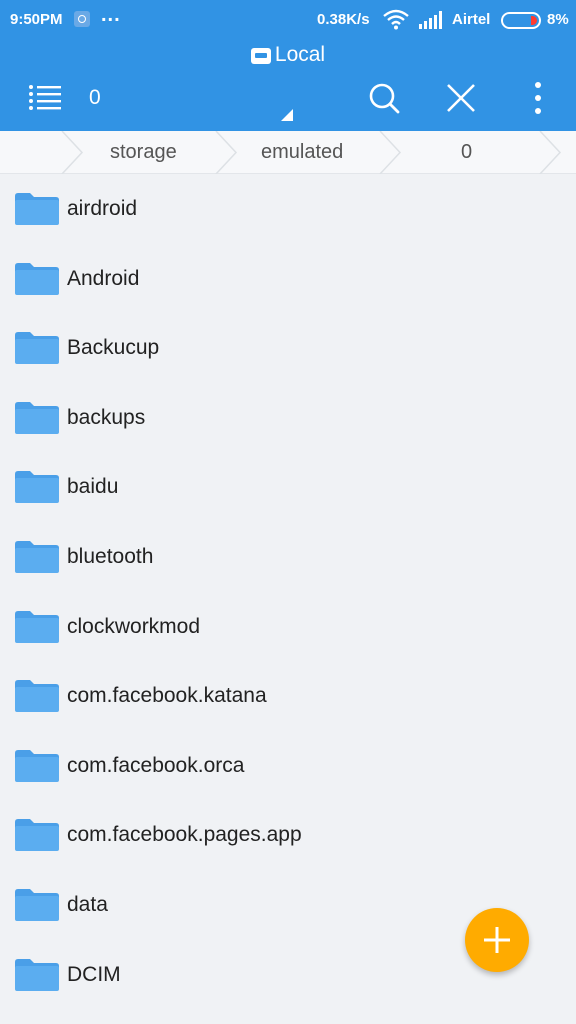 Image resolution: width=576 pixels, height=1024 pixels. What do you see at coordinates (103, 278) in the screenshot?
I see `file-name: Android` at bounding box center [103, 278].